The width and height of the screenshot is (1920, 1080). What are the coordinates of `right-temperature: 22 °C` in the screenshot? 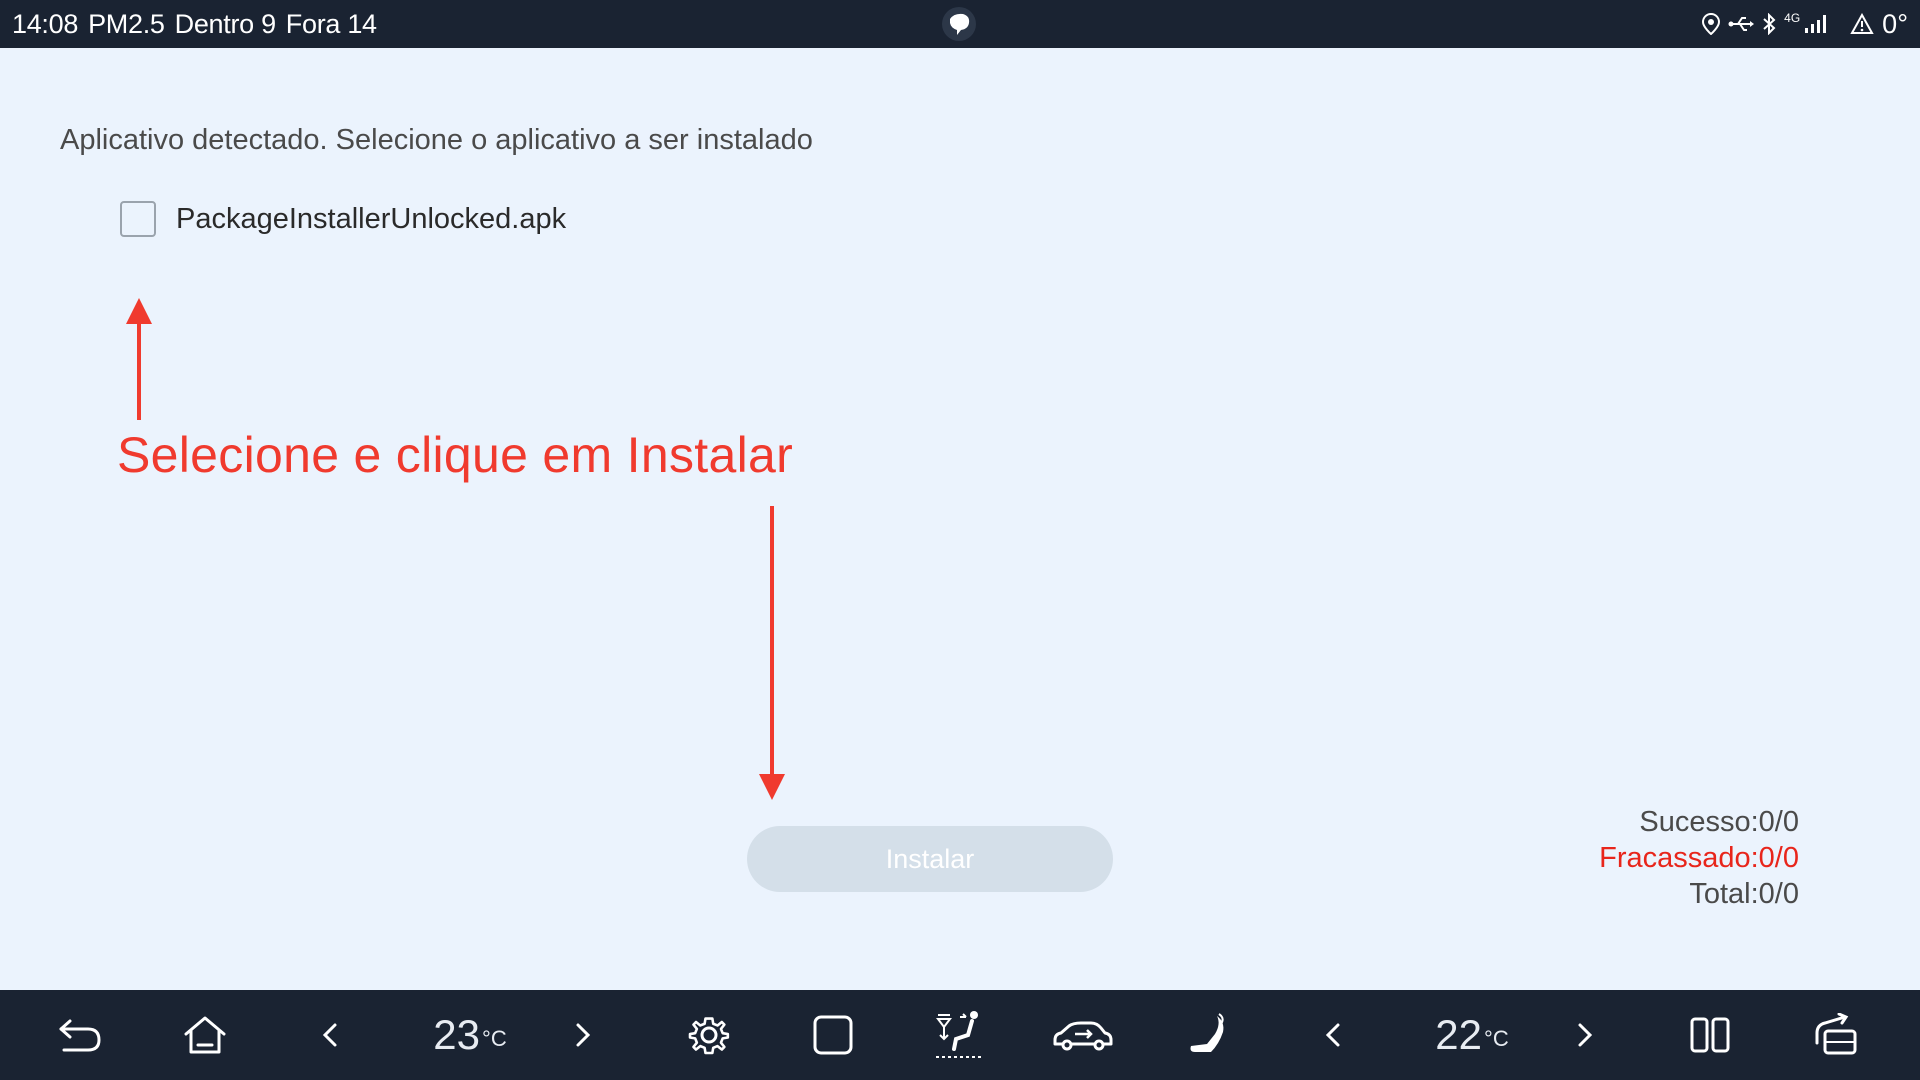 It's located at (1472, 1035).